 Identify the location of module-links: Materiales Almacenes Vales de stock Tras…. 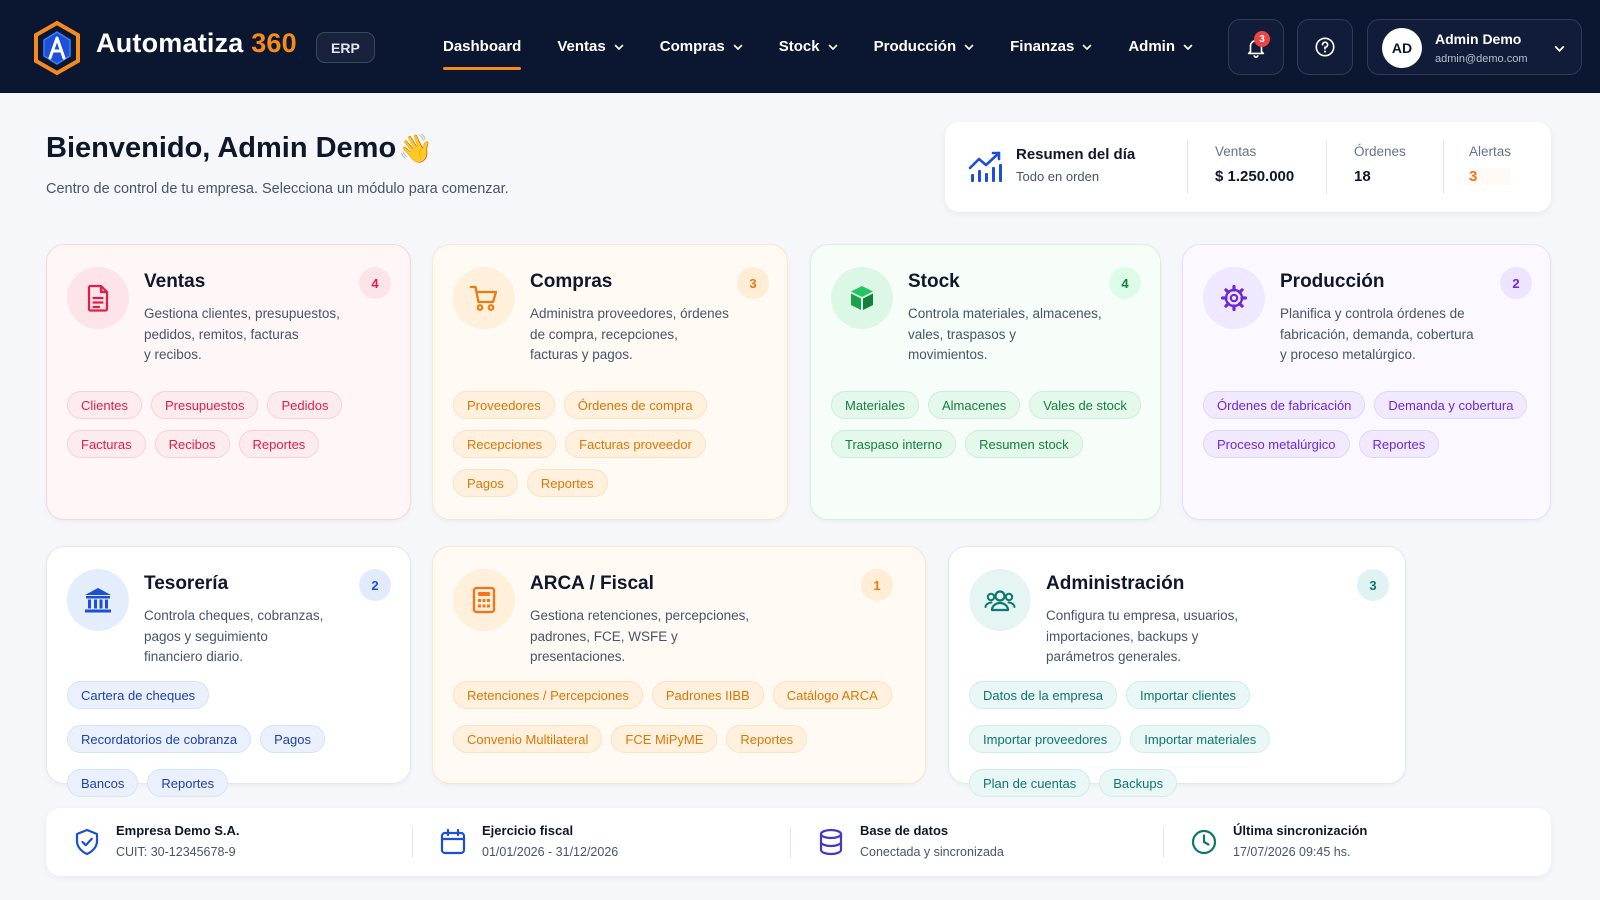
(988, 424).